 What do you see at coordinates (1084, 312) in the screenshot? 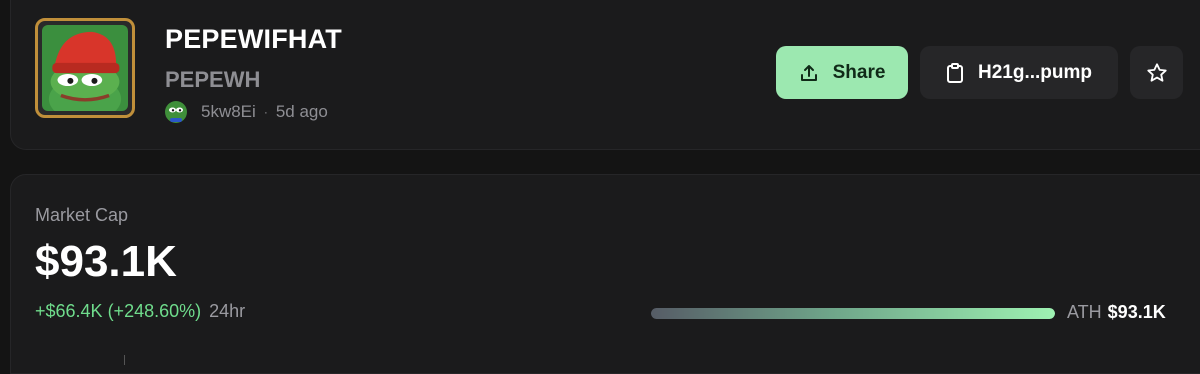
I see `ath-label: ATH` at bounding box center [1084, 312].